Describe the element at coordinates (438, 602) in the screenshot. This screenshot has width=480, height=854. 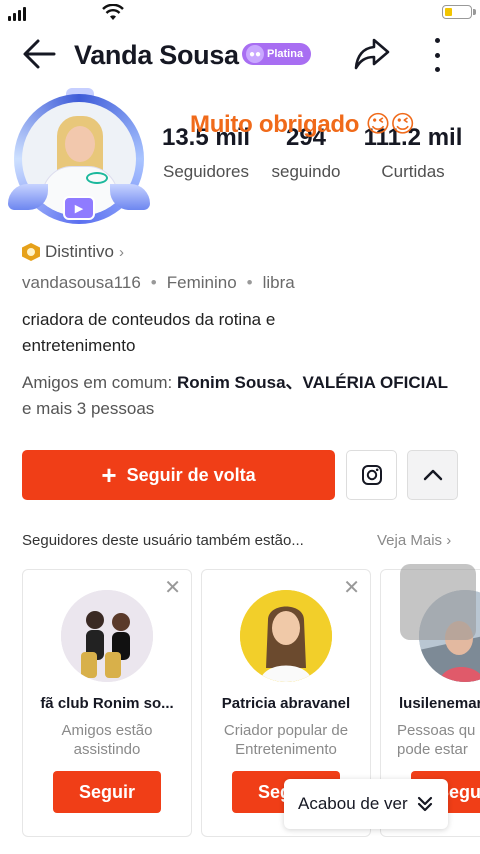
I see `floating-assistive-touch` at that location.